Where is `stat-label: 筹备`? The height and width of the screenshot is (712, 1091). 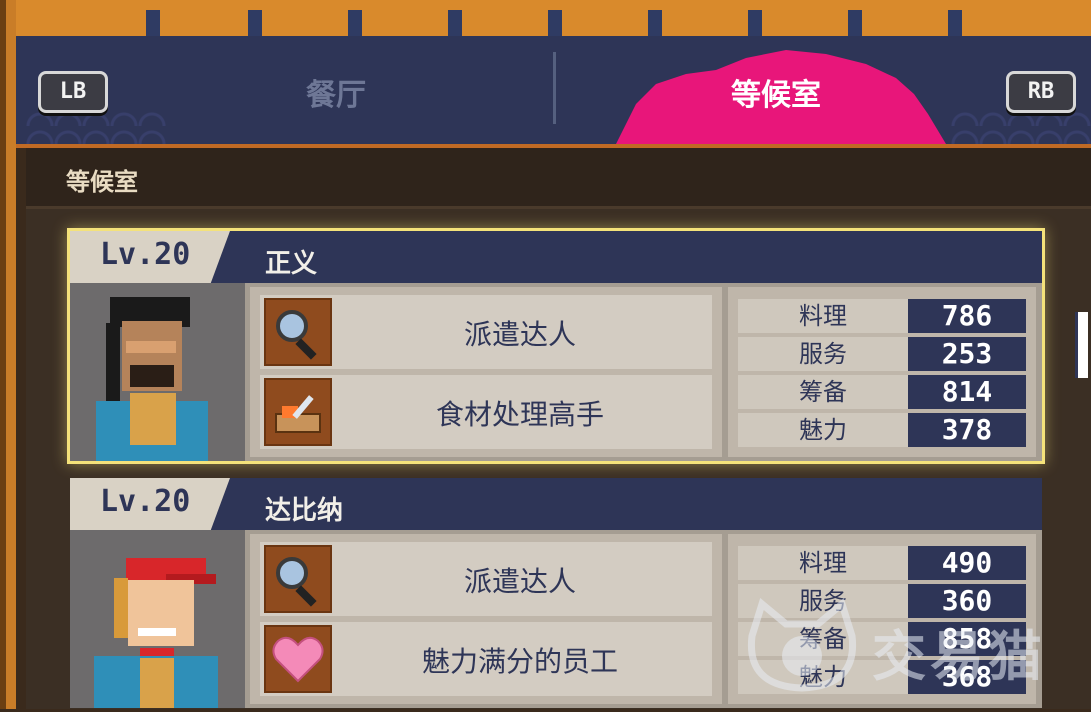 stat-label: 筹备 is located at coordinates (823, 392).